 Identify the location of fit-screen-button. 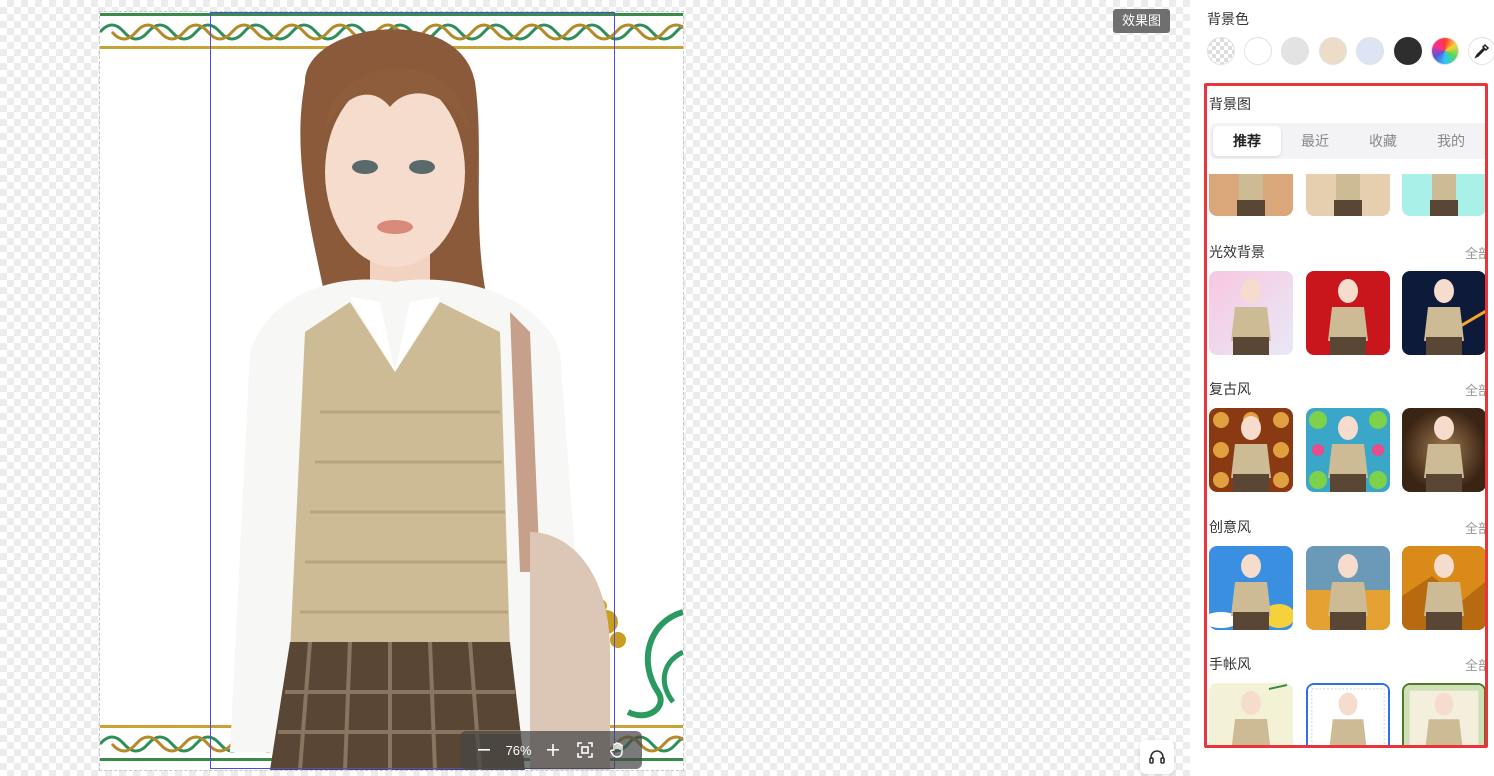
(585, 750).